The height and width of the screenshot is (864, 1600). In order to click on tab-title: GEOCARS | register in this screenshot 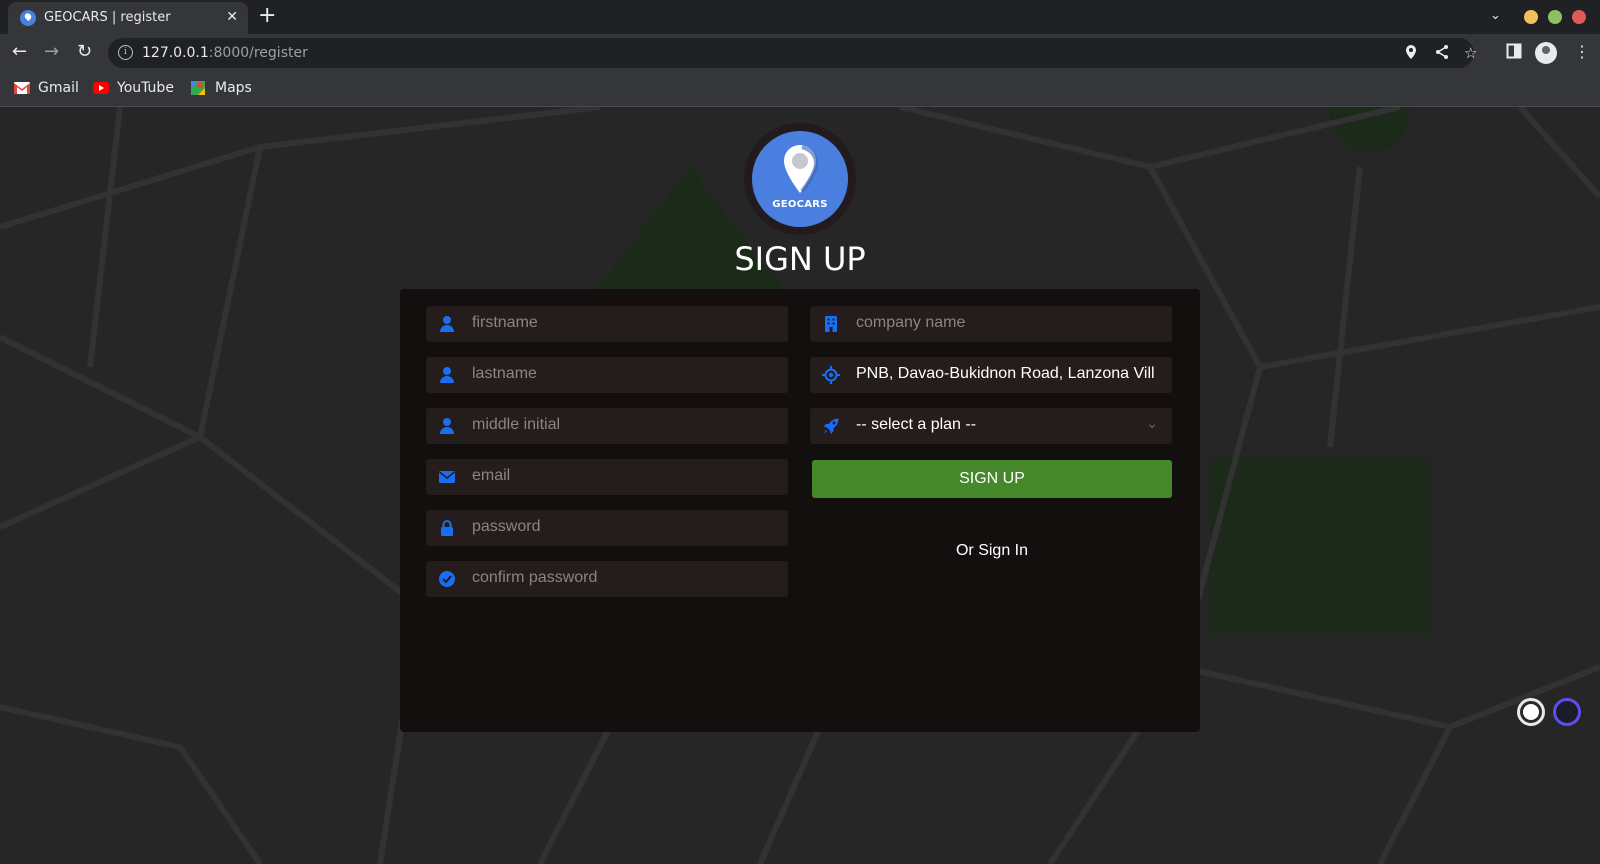, I will do `click(107, 17)`.